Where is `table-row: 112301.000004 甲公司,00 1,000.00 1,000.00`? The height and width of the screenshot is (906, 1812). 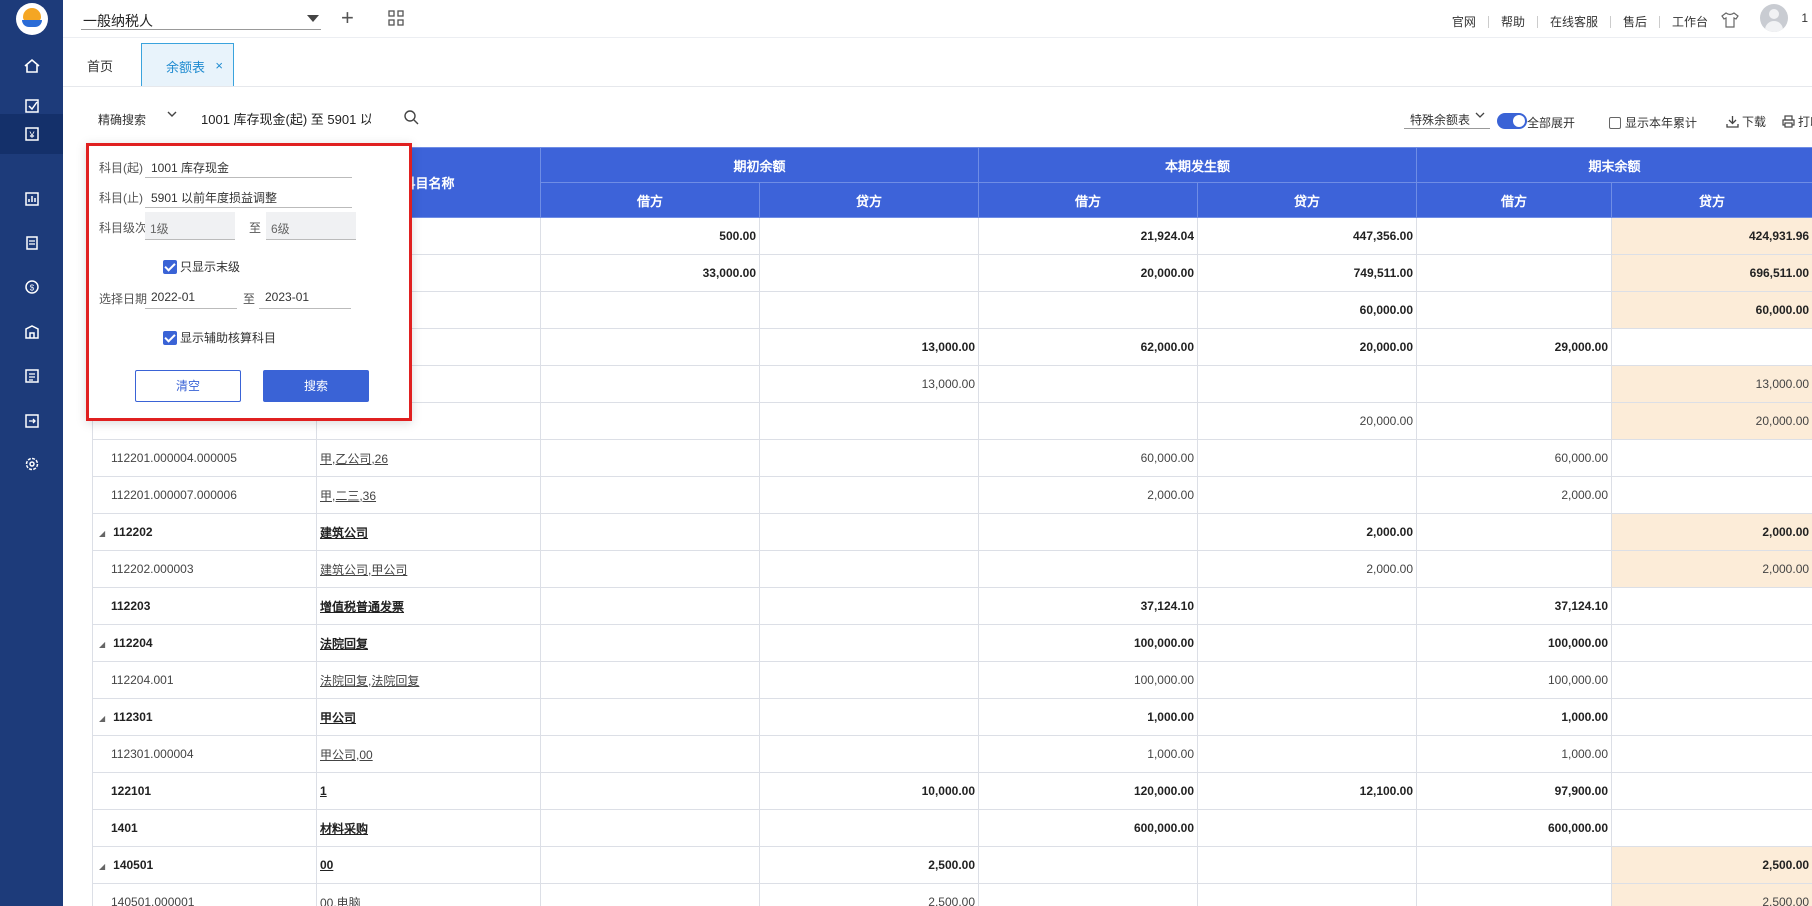
table-row: 112301.000004 甲公司,00 1,000.00 1,000.00 is located at coordinates (952, 754).